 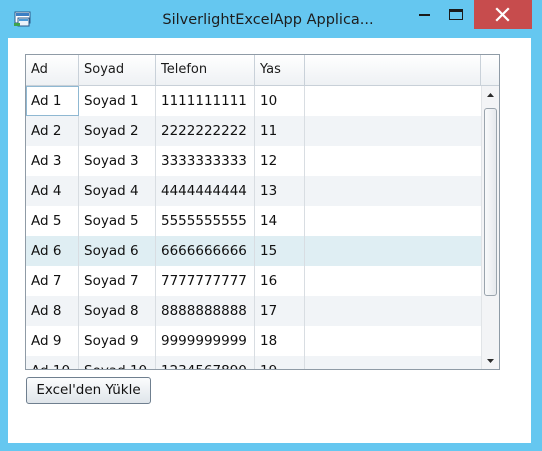 I want to click on cell-soyad: Soyad 5, so click(x=117, y=221).